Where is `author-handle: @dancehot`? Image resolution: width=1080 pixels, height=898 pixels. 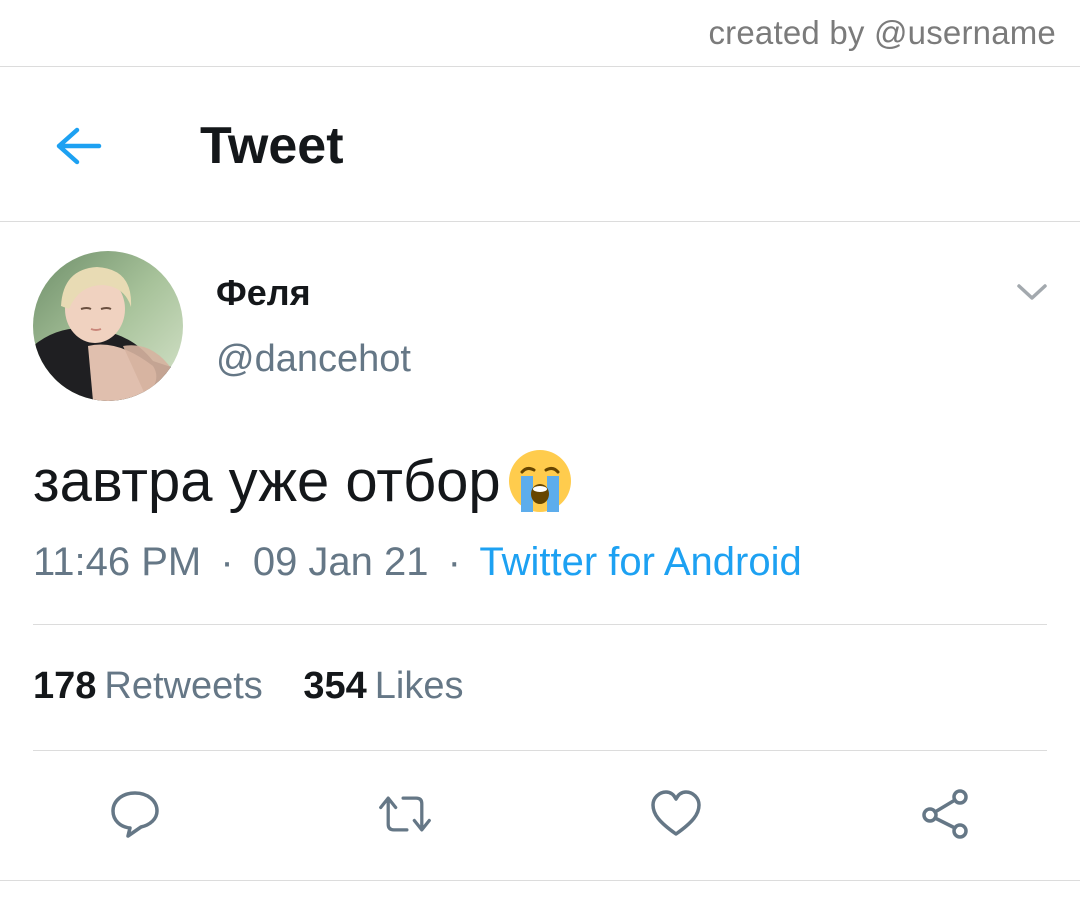
author-handle: @dancehot is located at coordinates (313, 359).